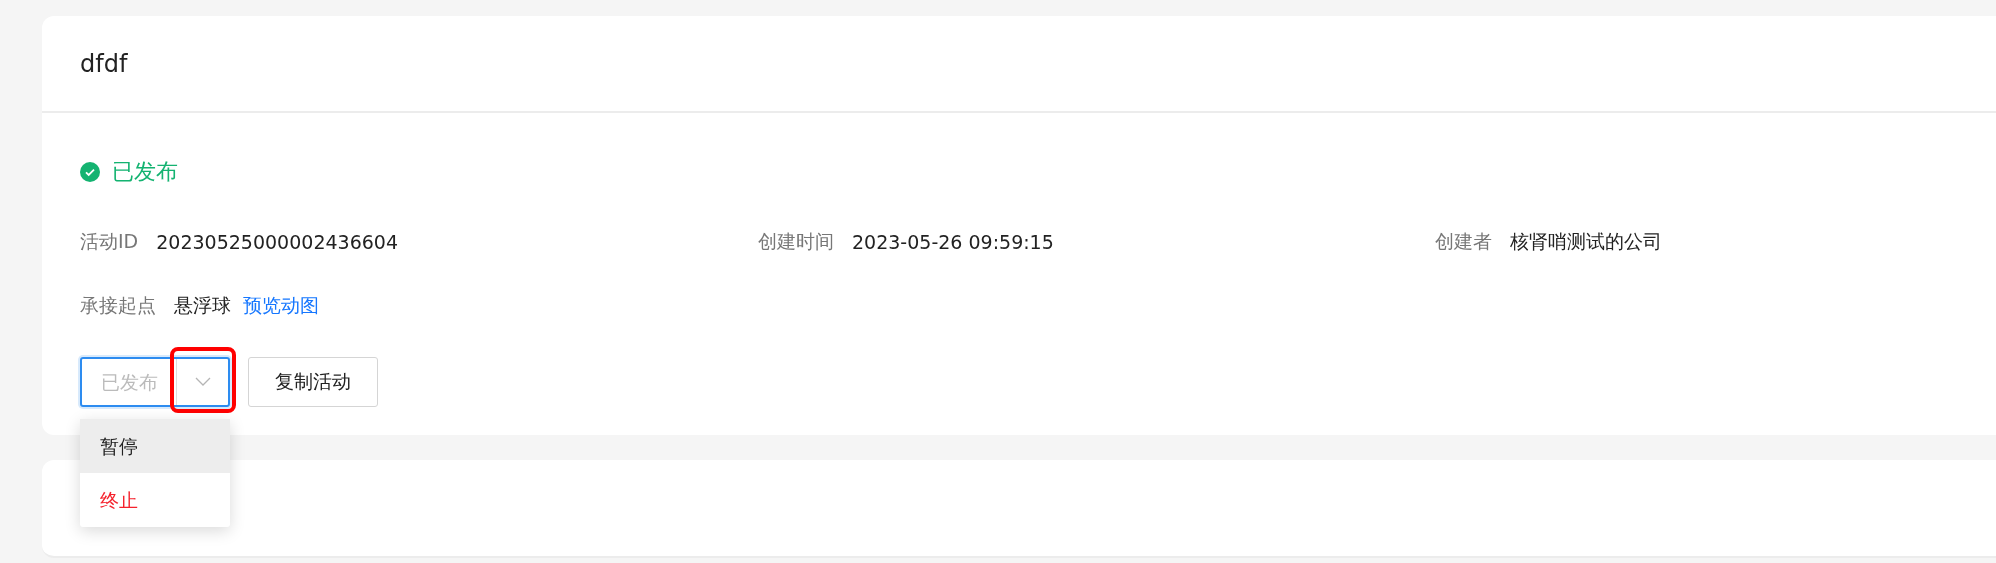 This screenshot has width=1996, height=563. Describe the element at coordinates (203, 382) in the screenshot. I see `caret-icon` at that location.